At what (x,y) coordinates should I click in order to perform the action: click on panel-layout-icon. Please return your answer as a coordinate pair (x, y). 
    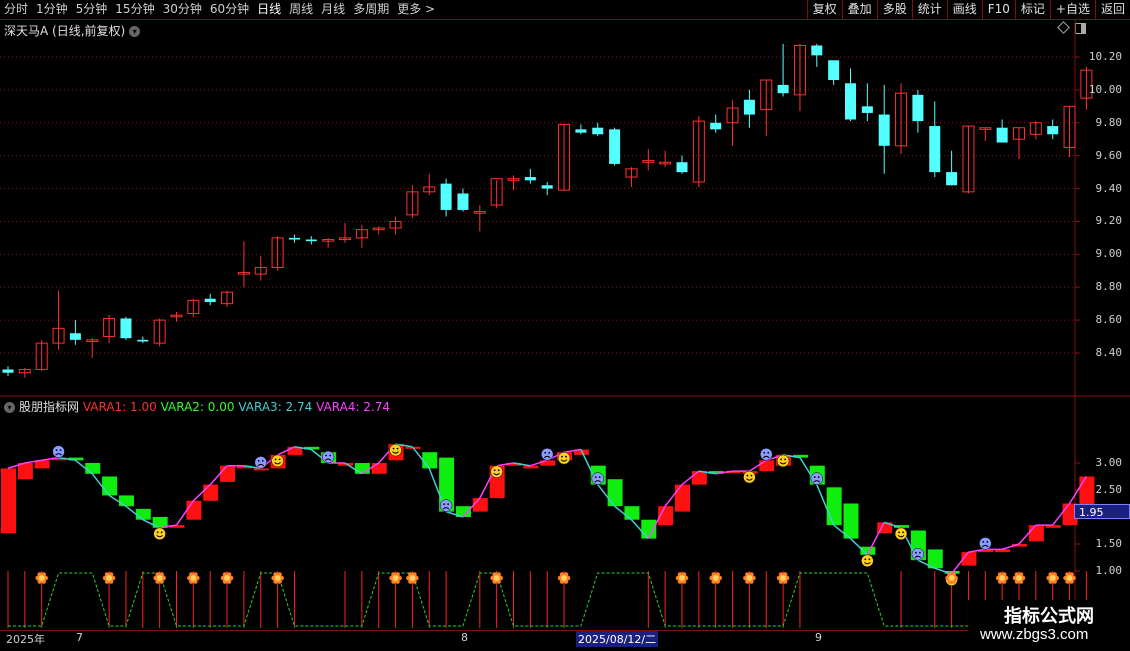
    Looking at the image, I should click on (1080, 28).